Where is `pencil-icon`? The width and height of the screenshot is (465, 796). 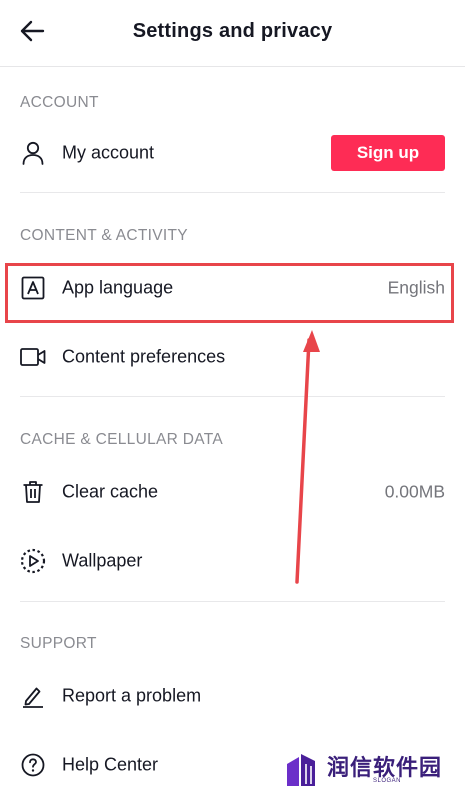 pencil-icon is located at coordinates (33, 696).